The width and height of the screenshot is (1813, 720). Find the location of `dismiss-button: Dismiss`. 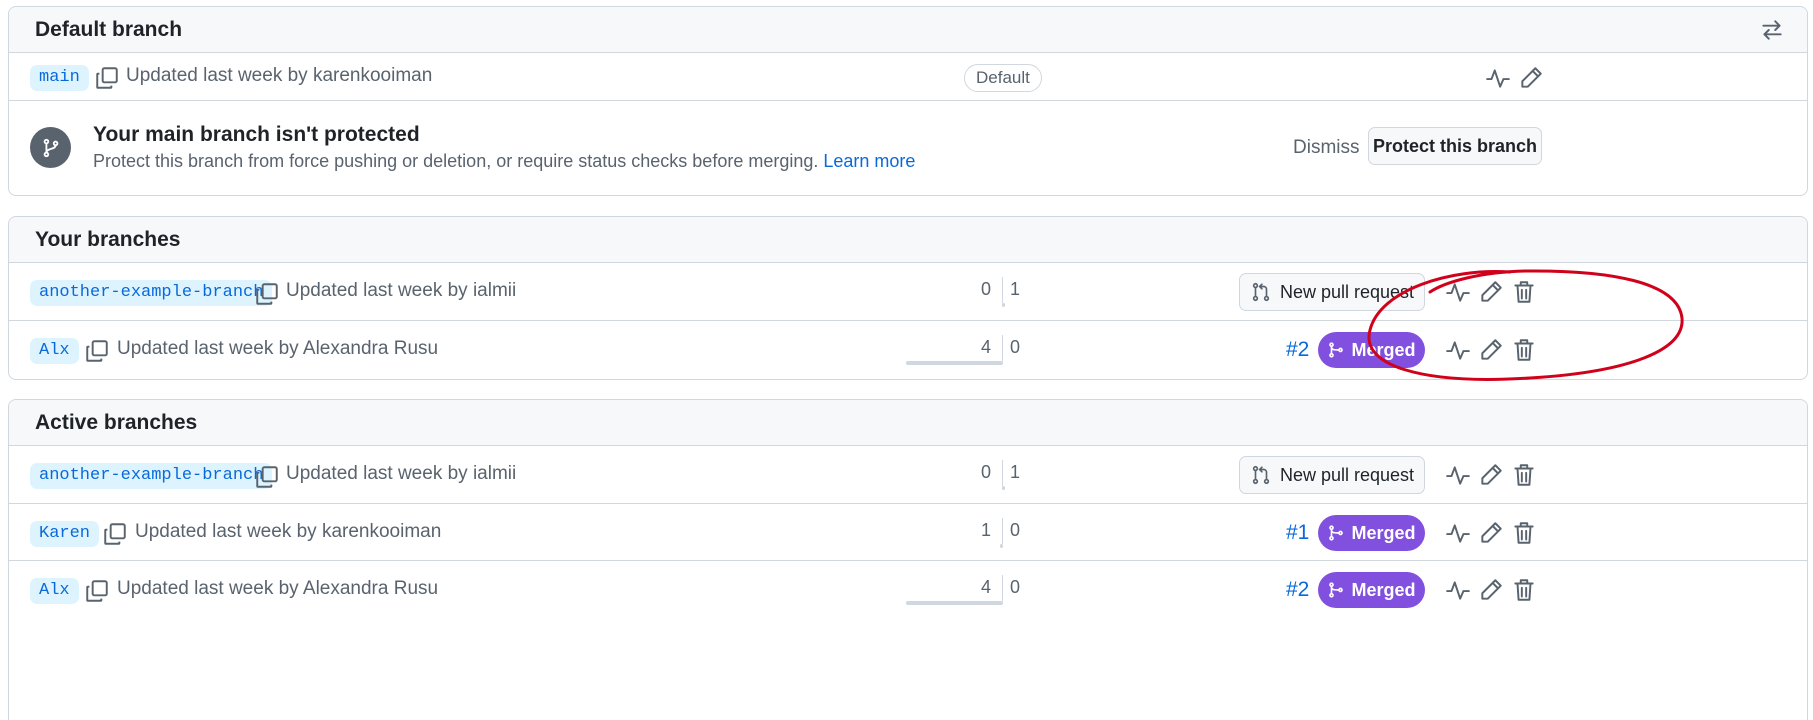

dismiss-button: Dismiss is located at coordinates (1326, 148).